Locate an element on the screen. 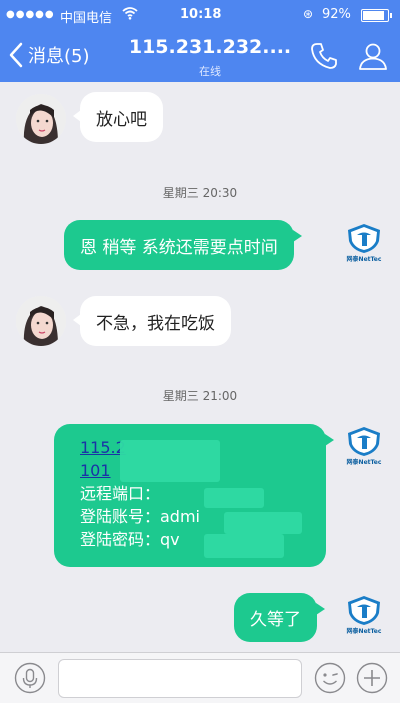 This screenshot has width=400, height=703. back-label: 消息(5) is located at coordinates (59, 56).